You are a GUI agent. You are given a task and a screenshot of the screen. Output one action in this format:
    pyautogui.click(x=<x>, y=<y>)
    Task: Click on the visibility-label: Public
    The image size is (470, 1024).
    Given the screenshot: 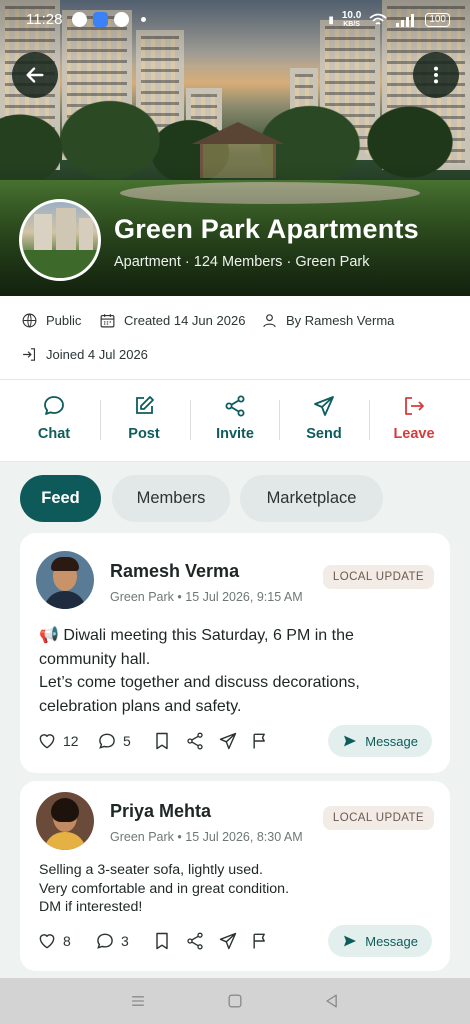 What is the action you would take?
    pyautogui.click(x=64, y=320)
    